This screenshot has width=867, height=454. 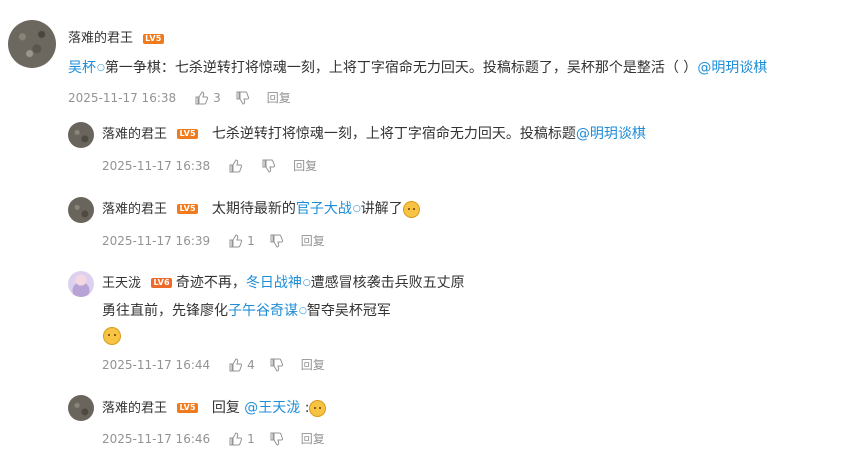 What do you see at coordinates (374, 134) in the screenshot?
I see `reply-line: 落难的君王 LV5 七杀逆转打将惊魂一刻，上将丁字宿命无力回天。投稿标题@明玥谈棋` at bounding box center [374, 134].